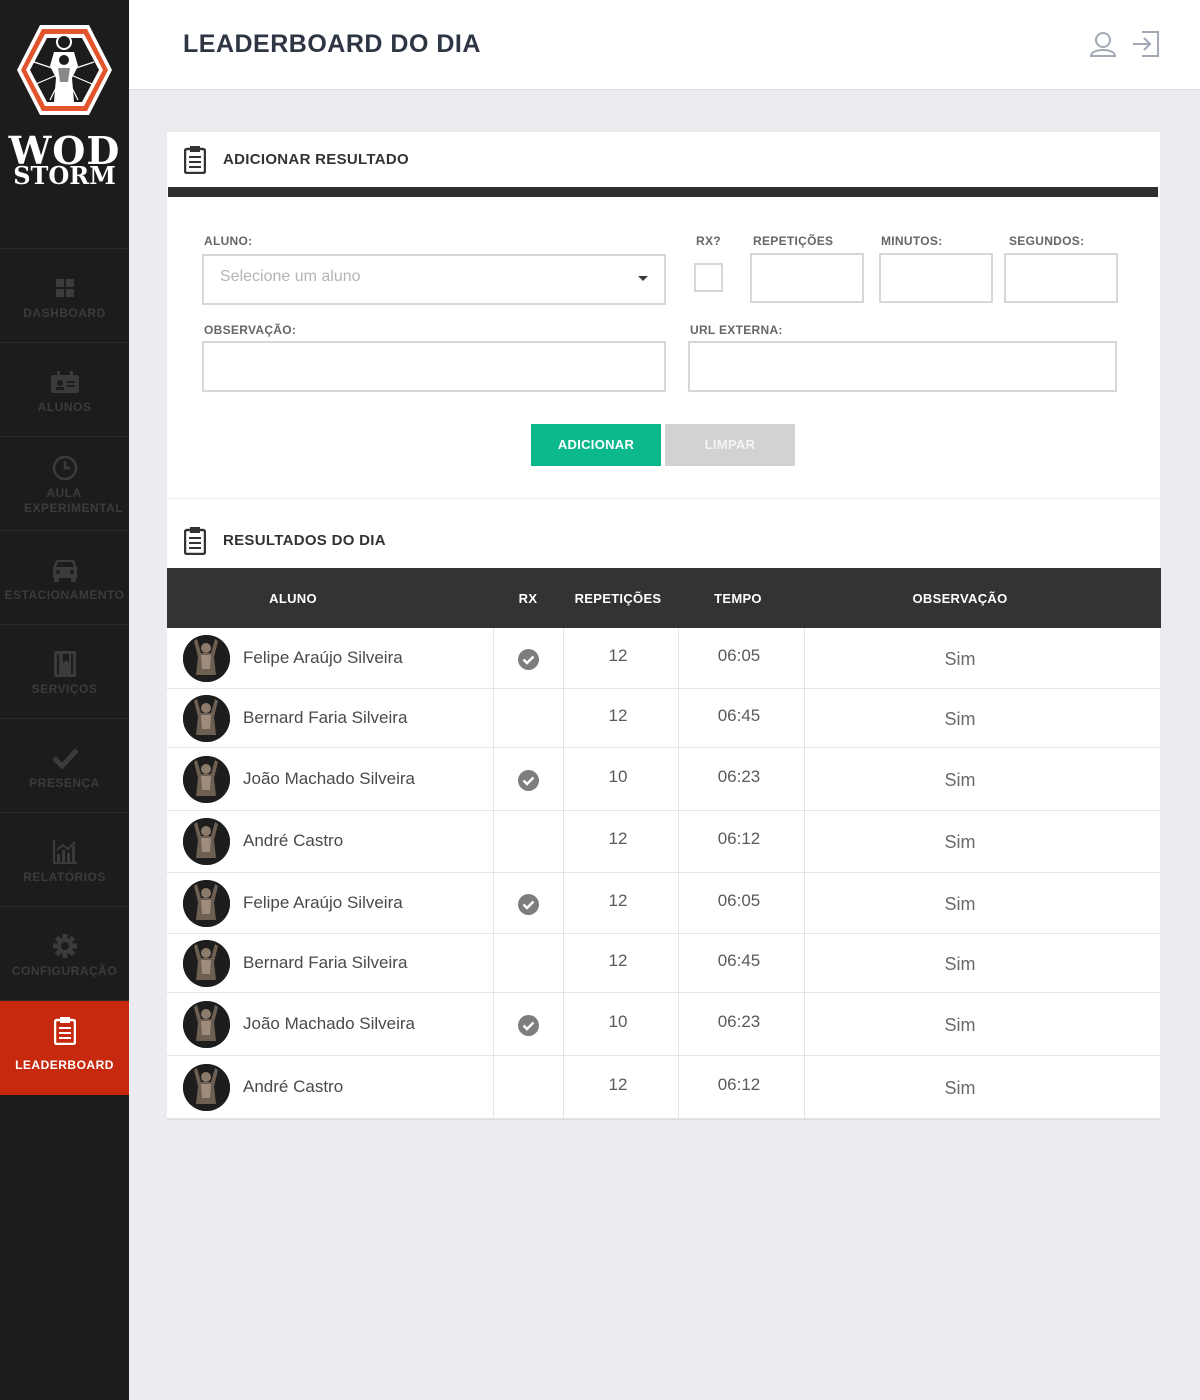  I want to click on sidebar-item-label: DASHBOARD, so click(64, 313).